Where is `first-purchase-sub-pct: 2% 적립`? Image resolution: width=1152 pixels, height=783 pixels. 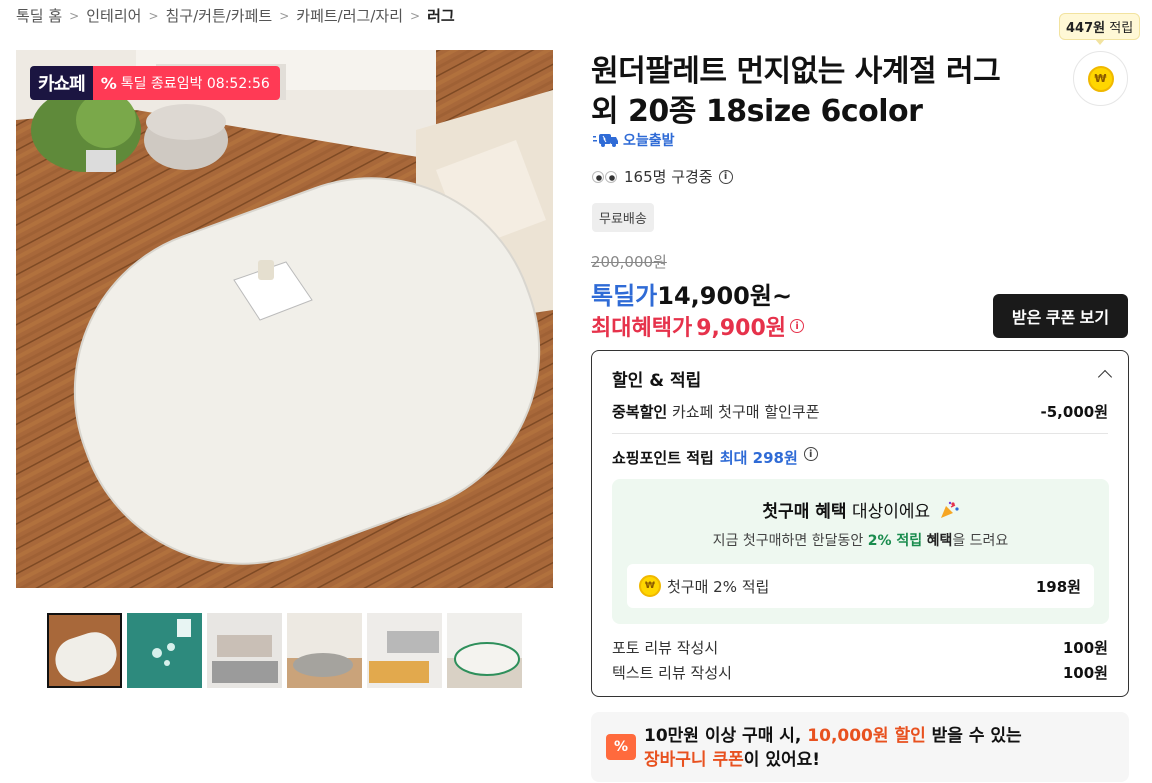 first-purchase-sub-pct: 2% 적립 is located at coordinates (895, 541).